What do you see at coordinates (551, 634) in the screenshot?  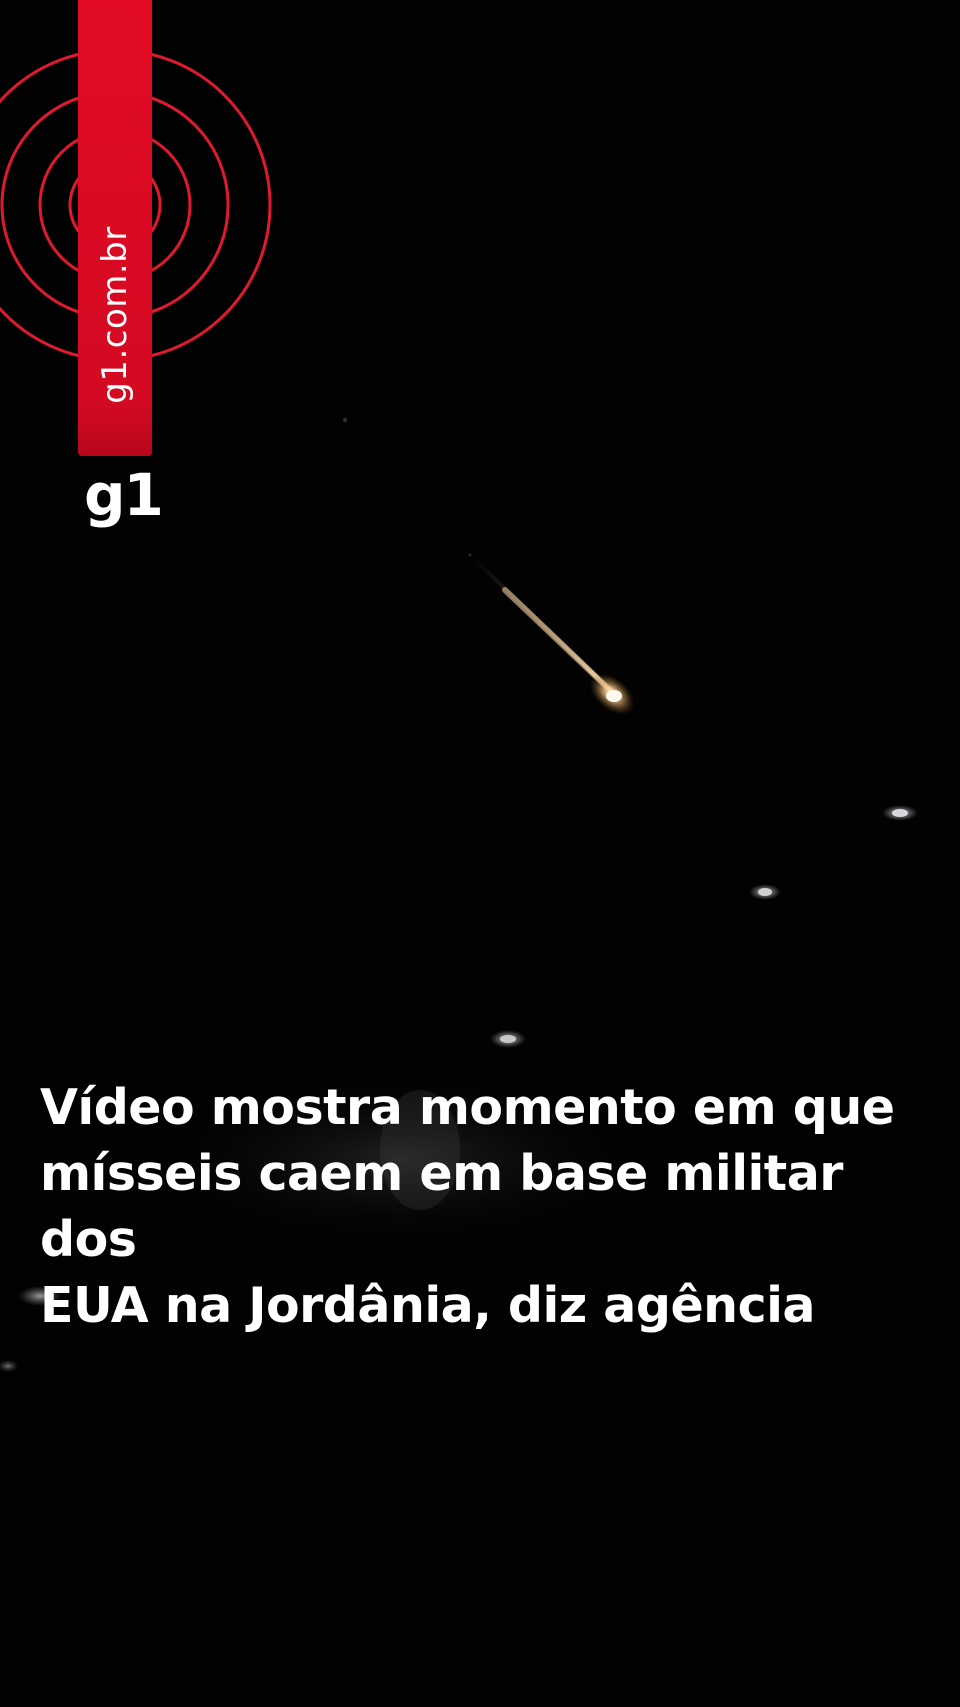 I see `missile-streak` at bounding box center [551, 634].